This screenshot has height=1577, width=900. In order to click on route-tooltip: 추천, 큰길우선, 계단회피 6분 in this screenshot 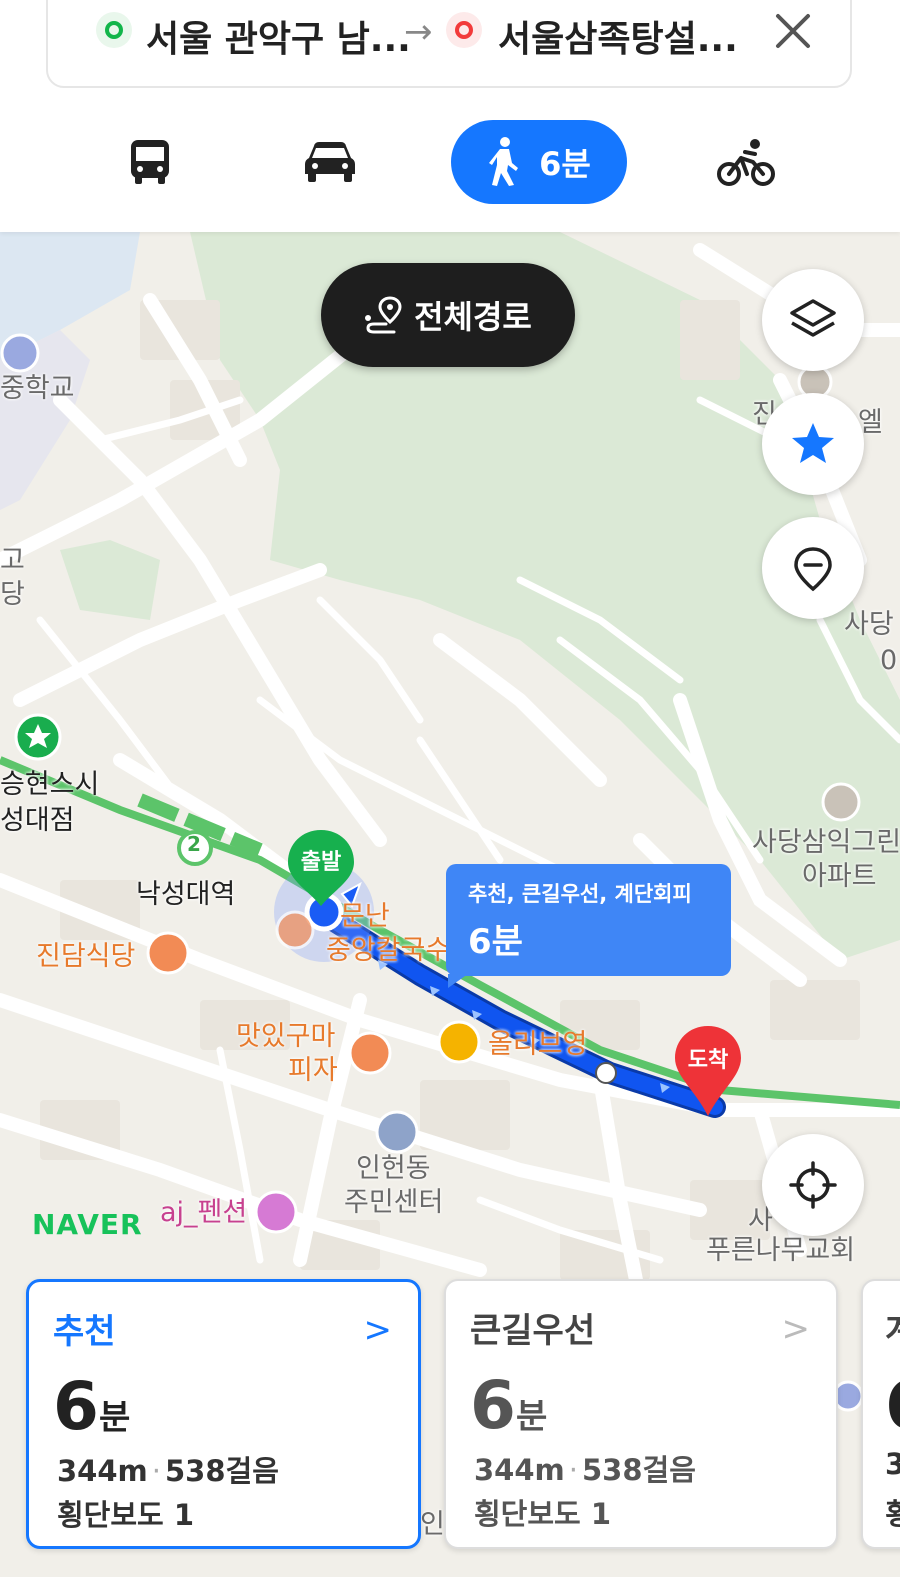, I will do `click(588, 926)`.